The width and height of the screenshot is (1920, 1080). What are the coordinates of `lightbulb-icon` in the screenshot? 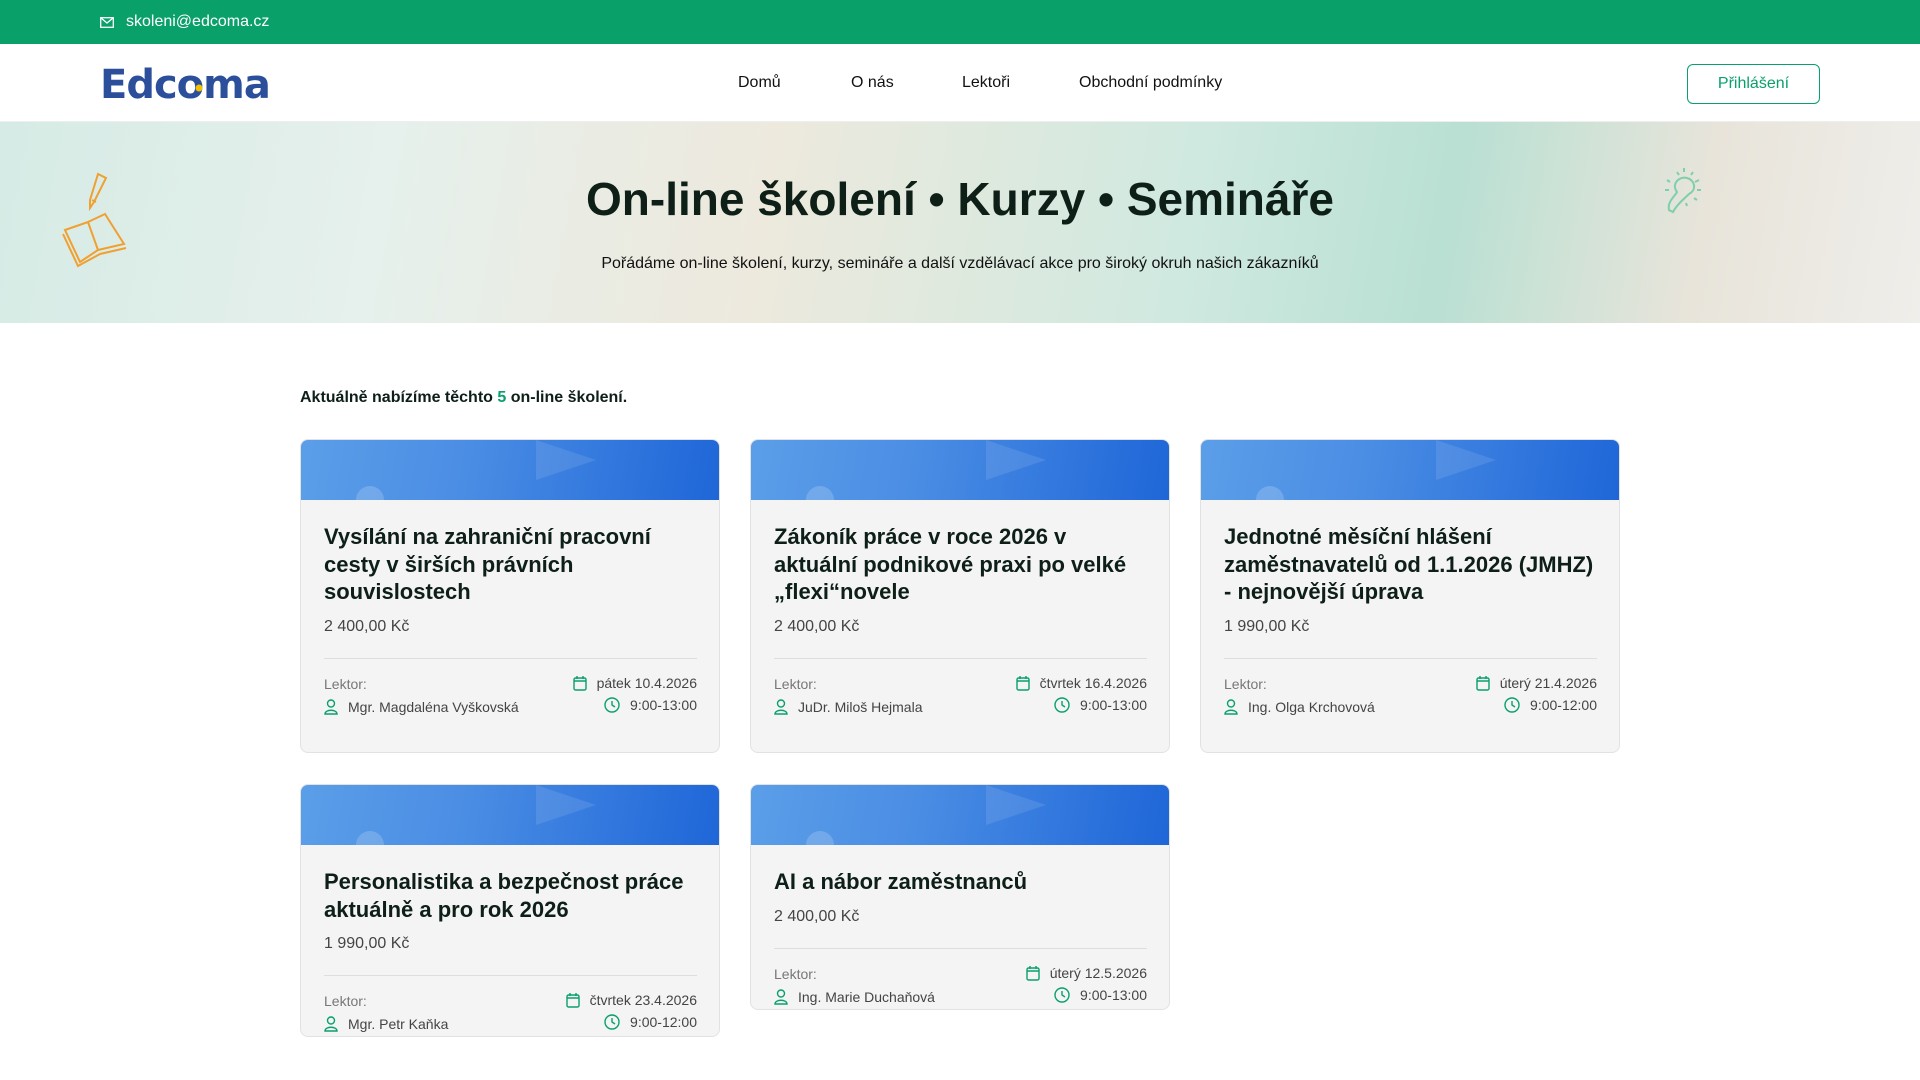 It's located at (1683, 191).